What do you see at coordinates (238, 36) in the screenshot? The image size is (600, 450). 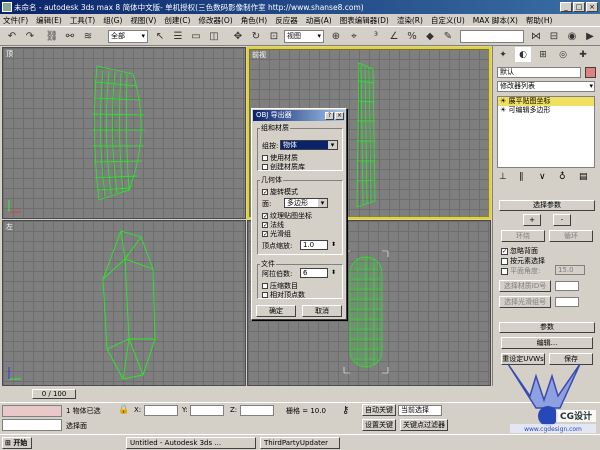 I see `move-icon: ✥` at bounding box center [238, 36].